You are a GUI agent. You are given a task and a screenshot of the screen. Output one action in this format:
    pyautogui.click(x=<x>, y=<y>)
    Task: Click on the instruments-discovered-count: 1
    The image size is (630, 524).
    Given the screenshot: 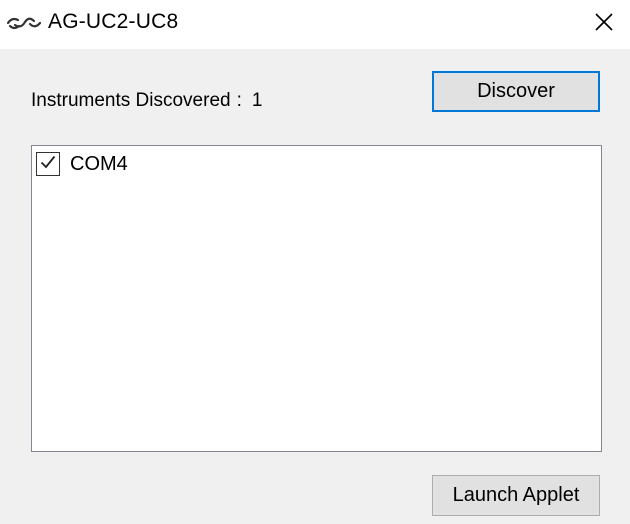 What is the action you would take?
    pyautogui.click(x=257, y=100)
    